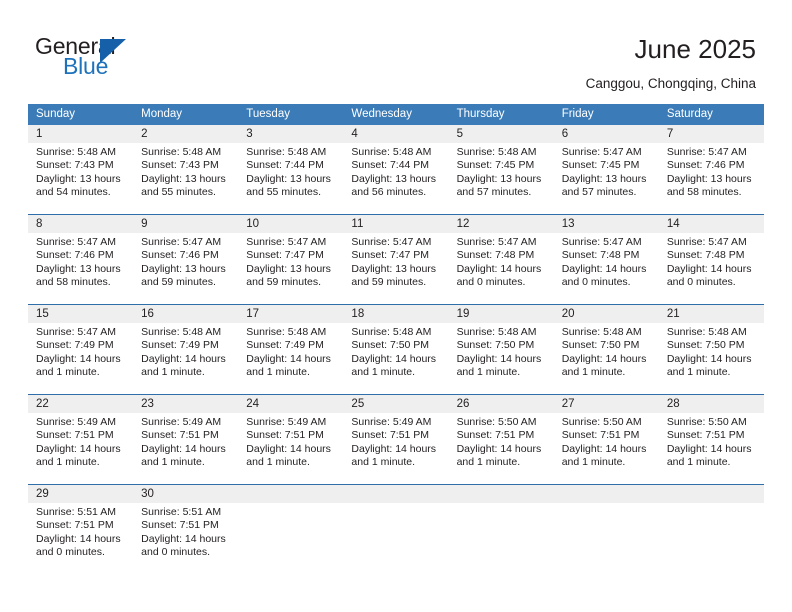 This screenshot has width=792, height=612. Describe the element at coordinates (495, 165) in the screenshot. I see `day-detail-line: Sunset: 7:45 PM` at that location.